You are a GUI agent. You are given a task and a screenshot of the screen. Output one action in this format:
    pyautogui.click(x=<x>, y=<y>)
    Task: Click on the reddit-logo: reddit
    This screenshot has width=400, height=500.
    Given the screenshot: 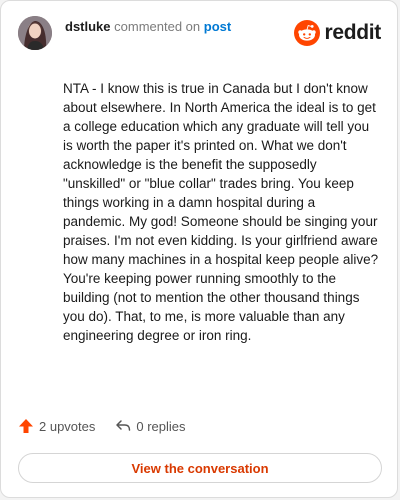 What is the action you would take?
    pyautogui.click(x=337, y=33)
    